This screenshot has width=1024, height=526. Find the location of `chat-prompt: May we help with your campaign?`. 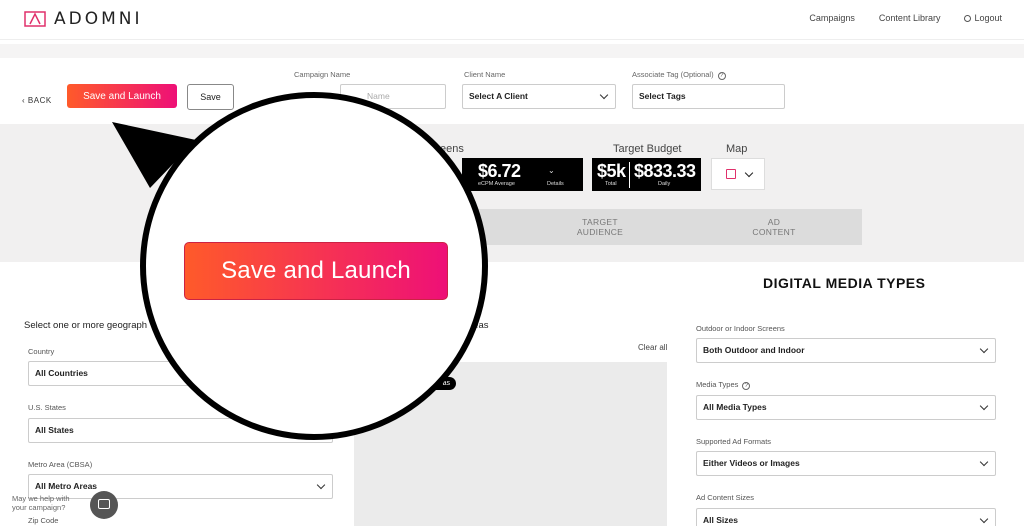

chat-prompt: May we help with your campaign? is located at coordinates (41, 503).